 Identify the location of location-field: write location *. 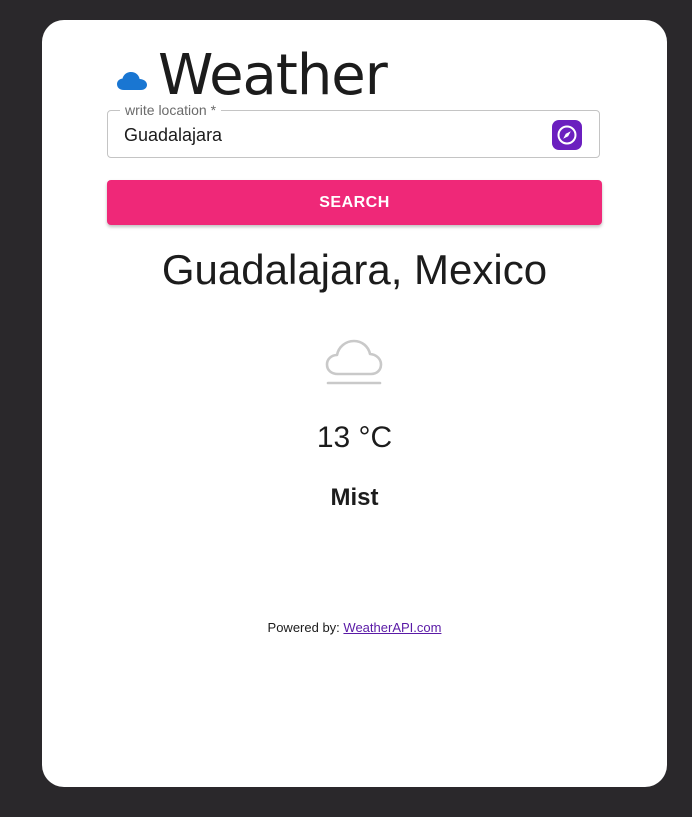
(353, 130).